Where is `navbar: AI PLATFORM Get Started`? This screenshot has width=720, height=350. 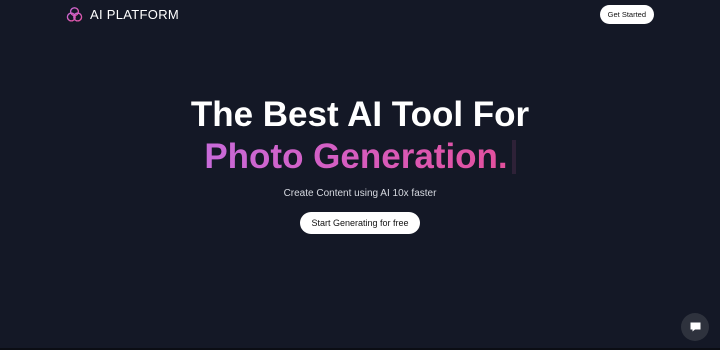 navbar: AI PLATFORM Get Started is located at coordinates (360, 15).